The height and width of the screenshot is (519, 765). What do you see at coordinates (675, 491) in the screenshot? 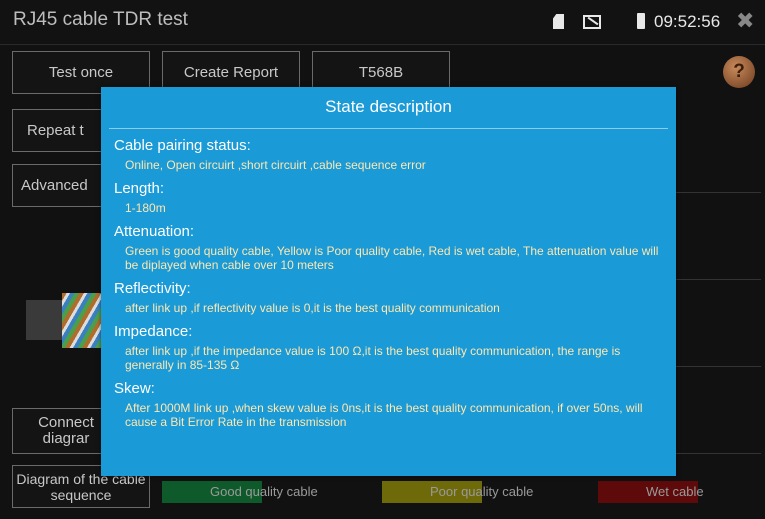
I see `legend-label-wet: Wet cable` at bounding box center [675, 491].